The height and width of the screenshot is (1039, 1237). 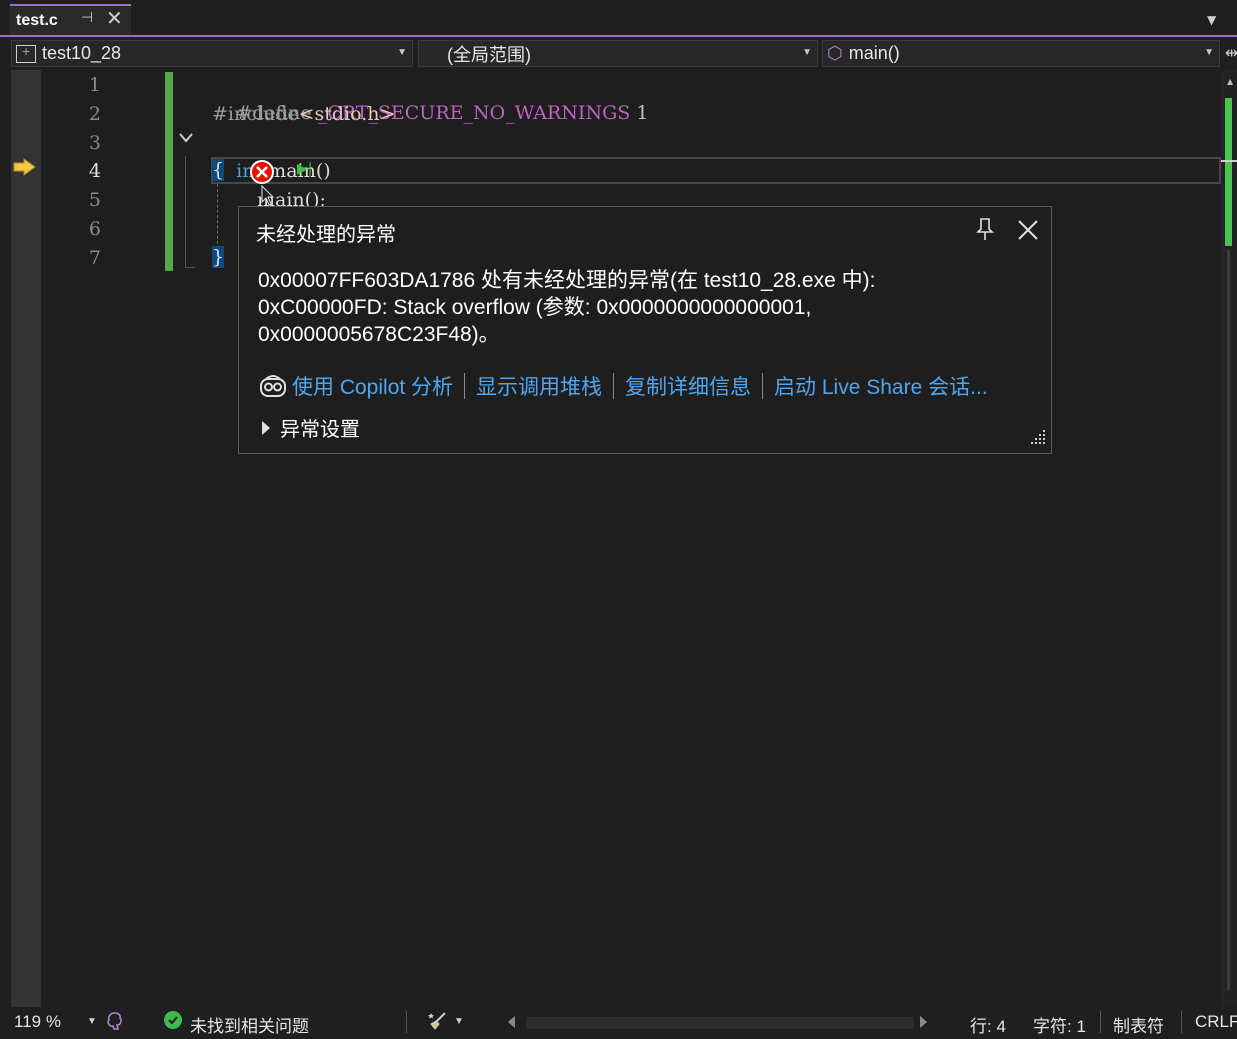 I want to click on number-literal: 1, so click(x=642, y=113).